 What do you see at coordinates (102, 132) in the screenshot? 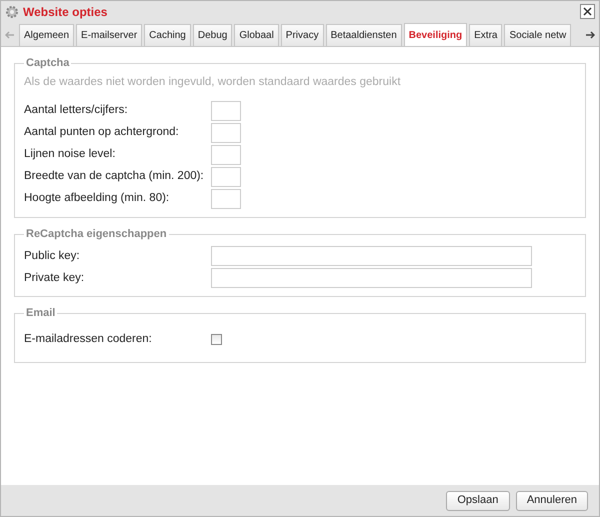
I see `field-label: Aantal punten op achtergrond:` at bounding box center [102, 132].